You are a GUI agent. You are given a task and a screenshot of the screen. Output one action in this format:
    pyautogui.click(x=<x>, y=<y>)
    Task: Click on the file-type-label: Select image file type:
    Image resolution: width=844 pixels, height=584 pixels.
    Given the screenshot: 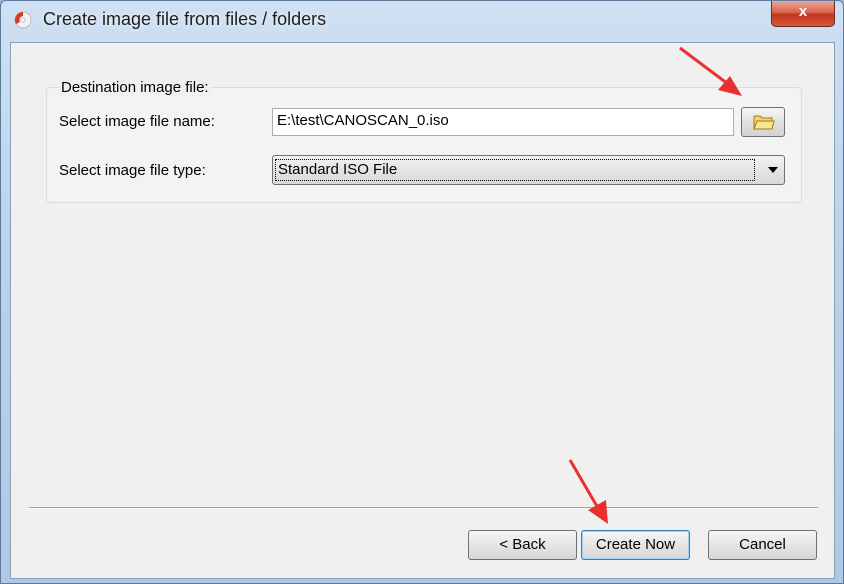 What is the action you would take?
    pyautogui.click(x=132, y=170)
    